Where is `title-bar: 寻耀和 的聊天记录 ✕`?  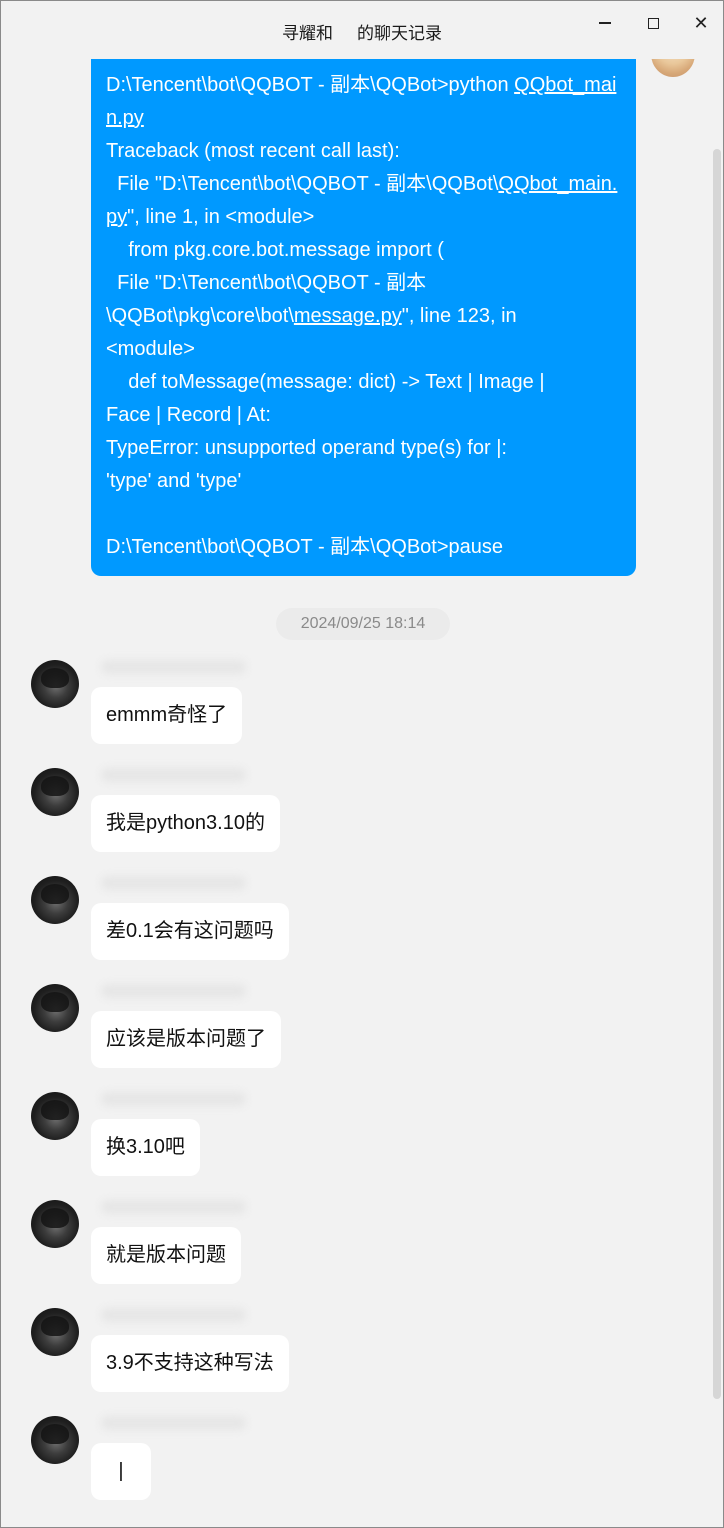
title-bar: 寻耀和 的聊天记录 ✕ is located at coordinates (362, 30).